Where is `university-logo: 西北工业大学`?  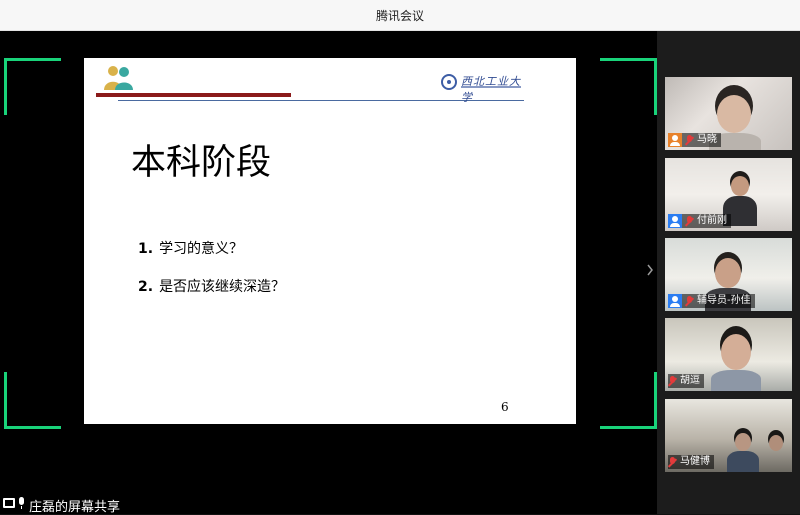 university-logo: 西北工业大学 is located at coordinates (482, 88).